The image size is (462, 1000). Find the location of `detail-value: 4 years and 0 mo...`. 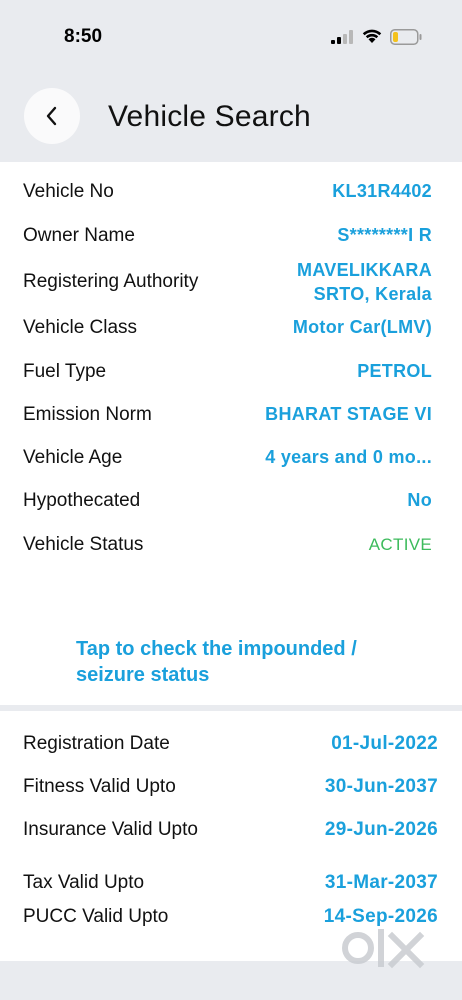

detail-value: 4 years and 0 mo... is located at coordinates (348, 457).